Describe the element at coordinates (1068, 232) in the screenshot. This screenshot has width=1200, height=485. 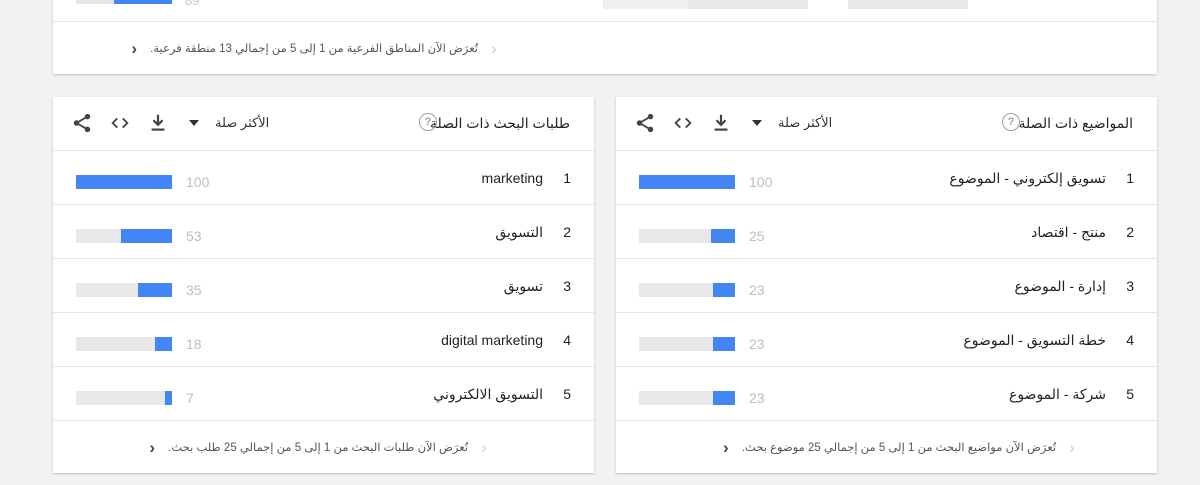
I see `row-label: منتج - اقتصاد` at that location.